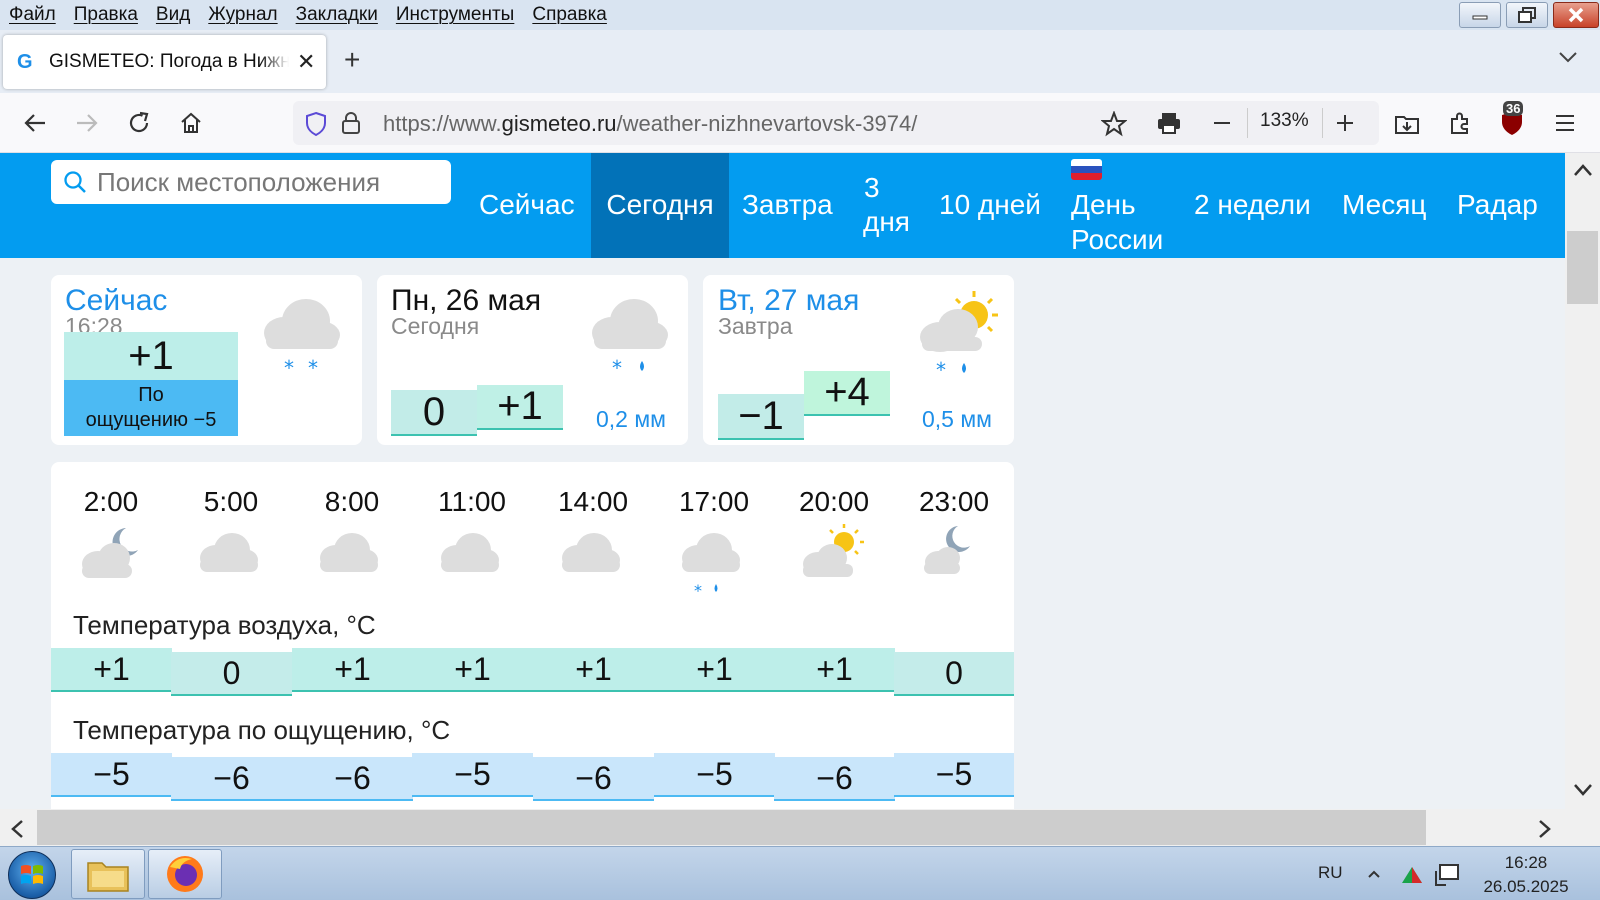 This screenshot has height=900, width=1600. I want to click on menu-view: Вид, so click(173, 15).